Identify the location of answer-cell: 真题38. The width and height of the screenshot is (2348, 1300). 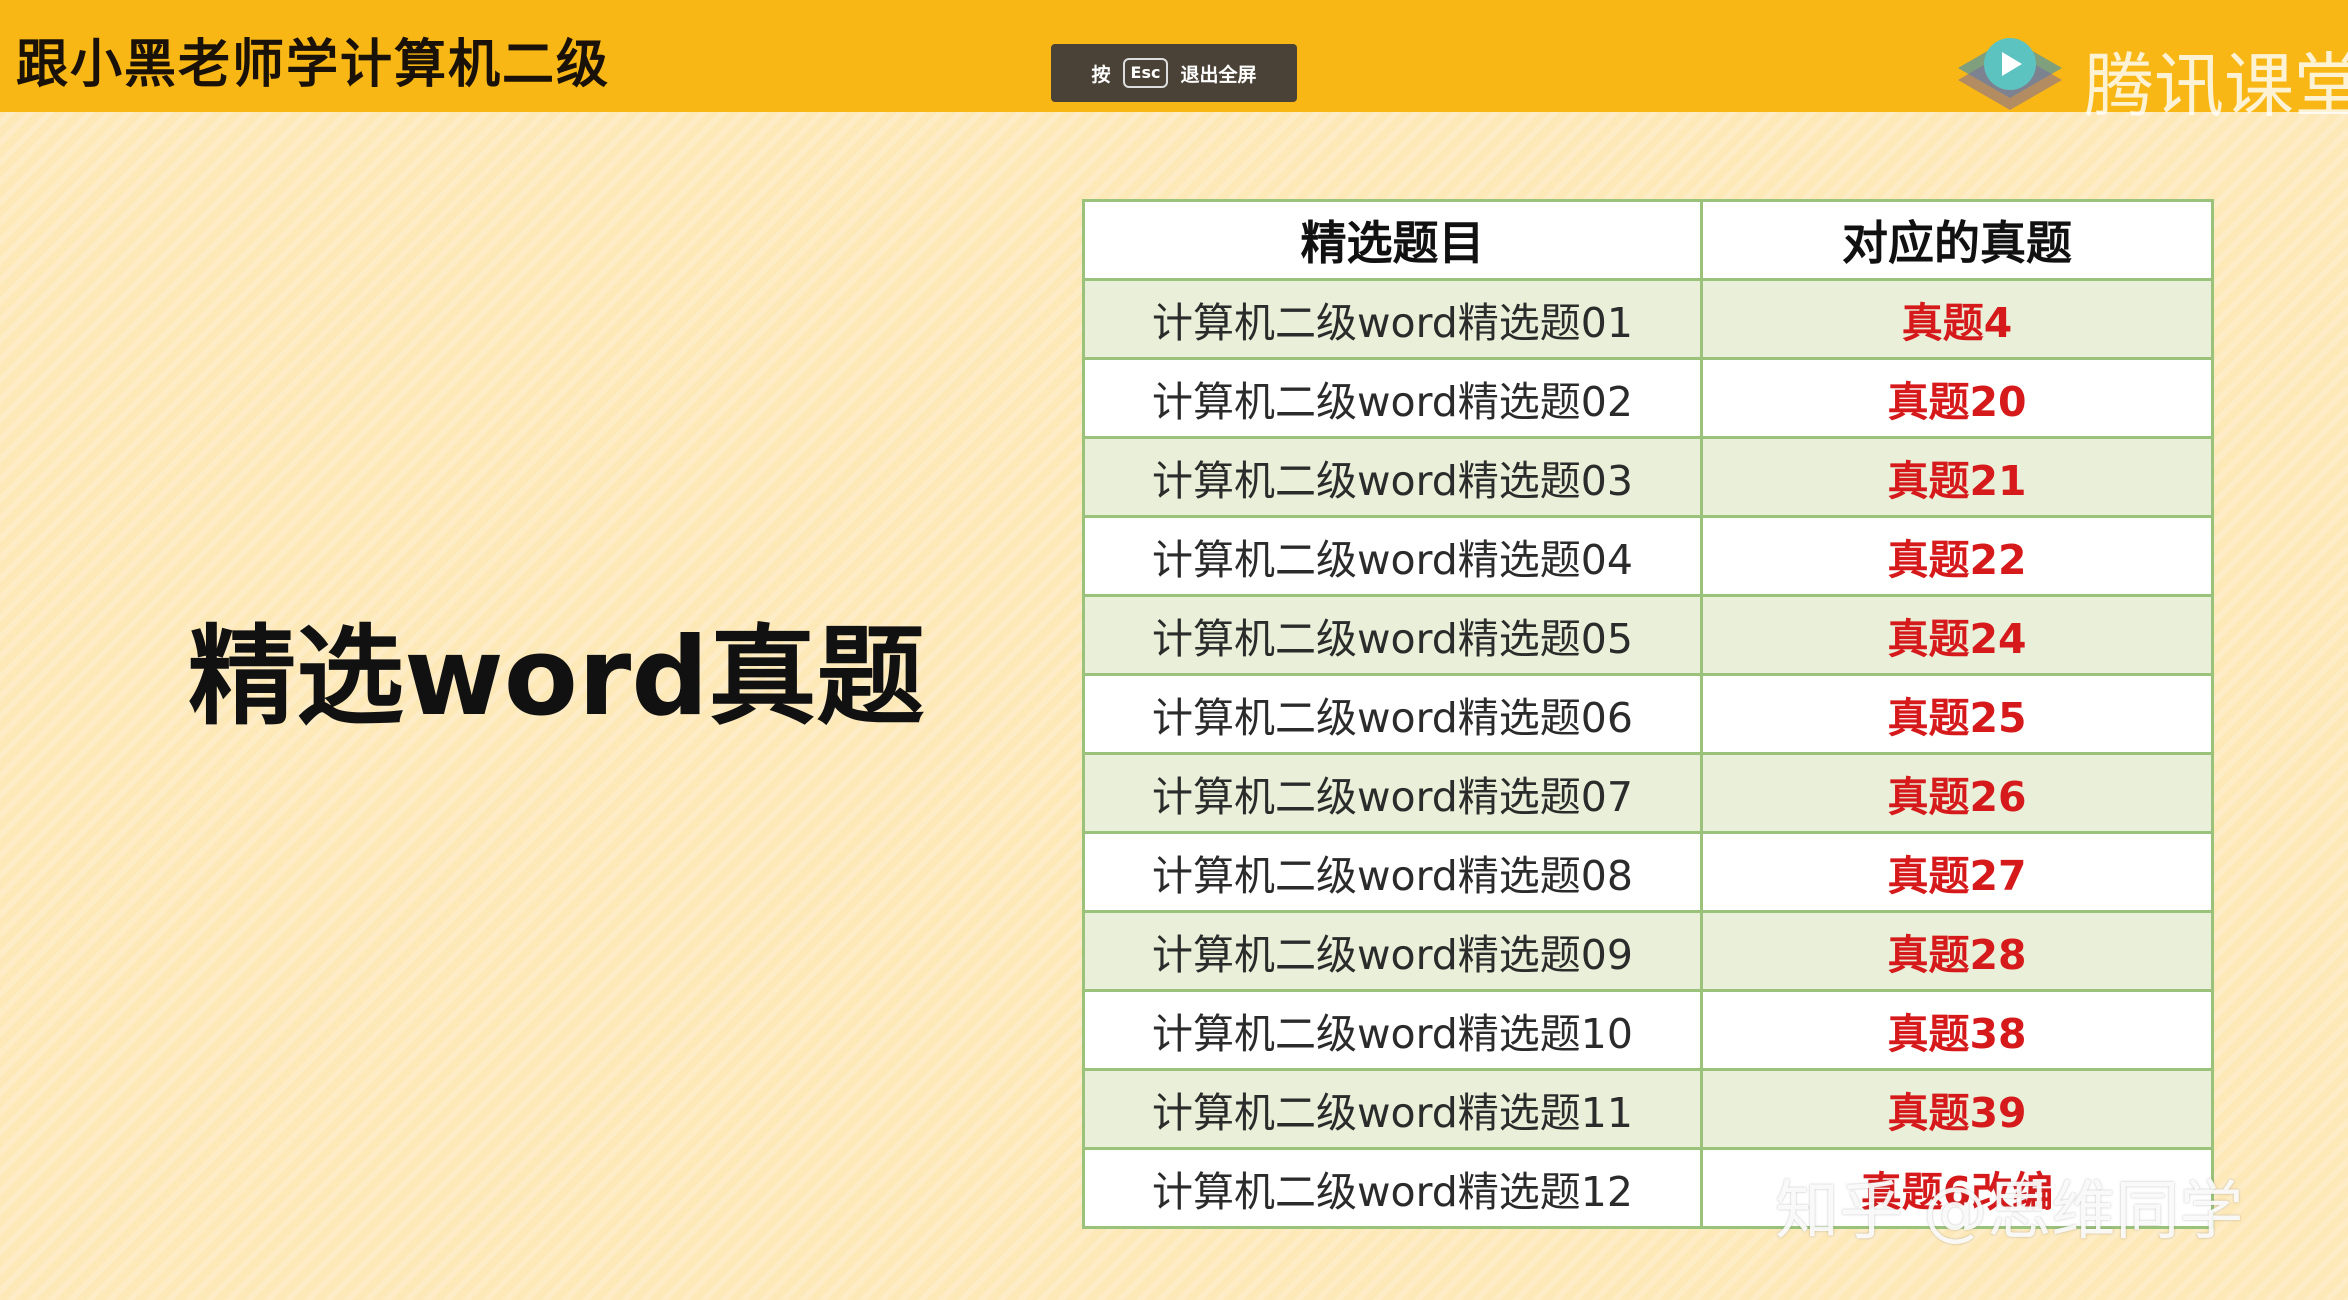
(1957, 1030).